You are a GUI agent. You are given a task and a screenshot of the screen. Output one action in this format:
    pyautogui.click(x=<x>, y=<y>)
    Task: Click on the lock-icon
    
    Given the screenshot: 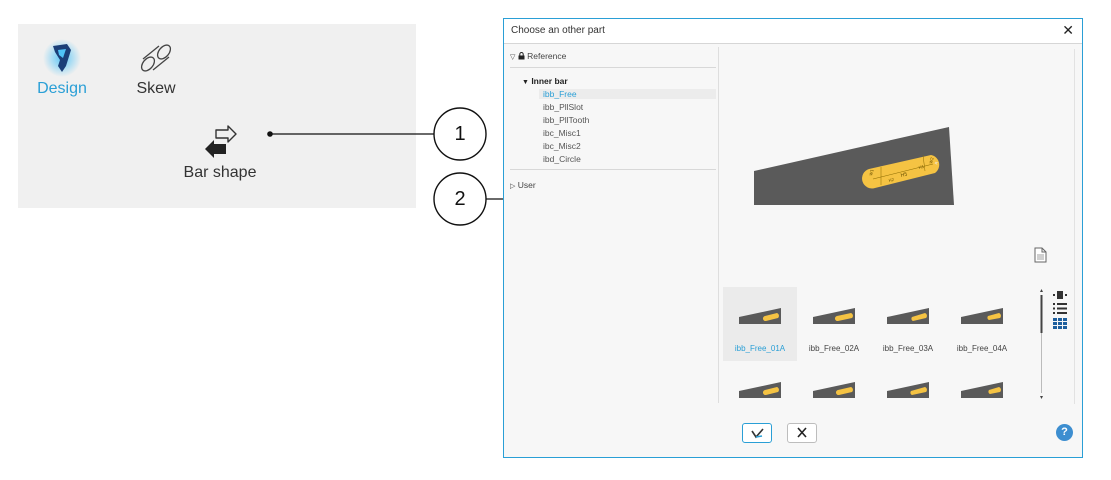 What is the action you would take?
    pyautogui.click(x=521, y=56)
    